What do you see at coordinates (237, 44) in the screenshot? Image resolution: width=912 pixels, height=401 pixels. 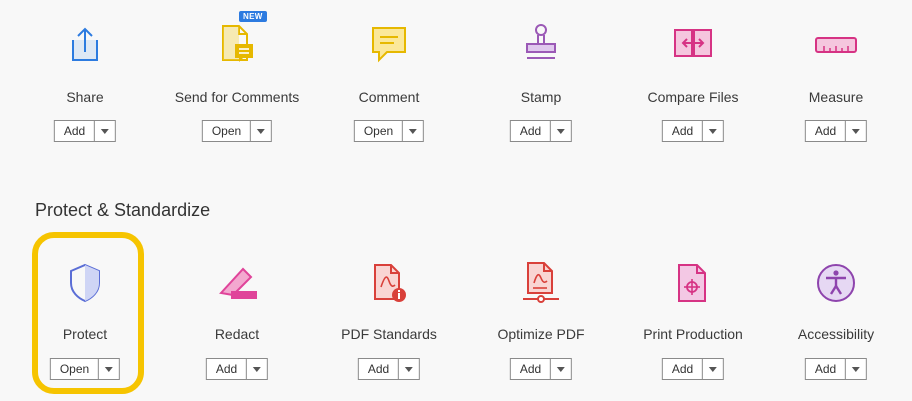 I see `send-for-comments-icon` at bounding box center [237, 44].